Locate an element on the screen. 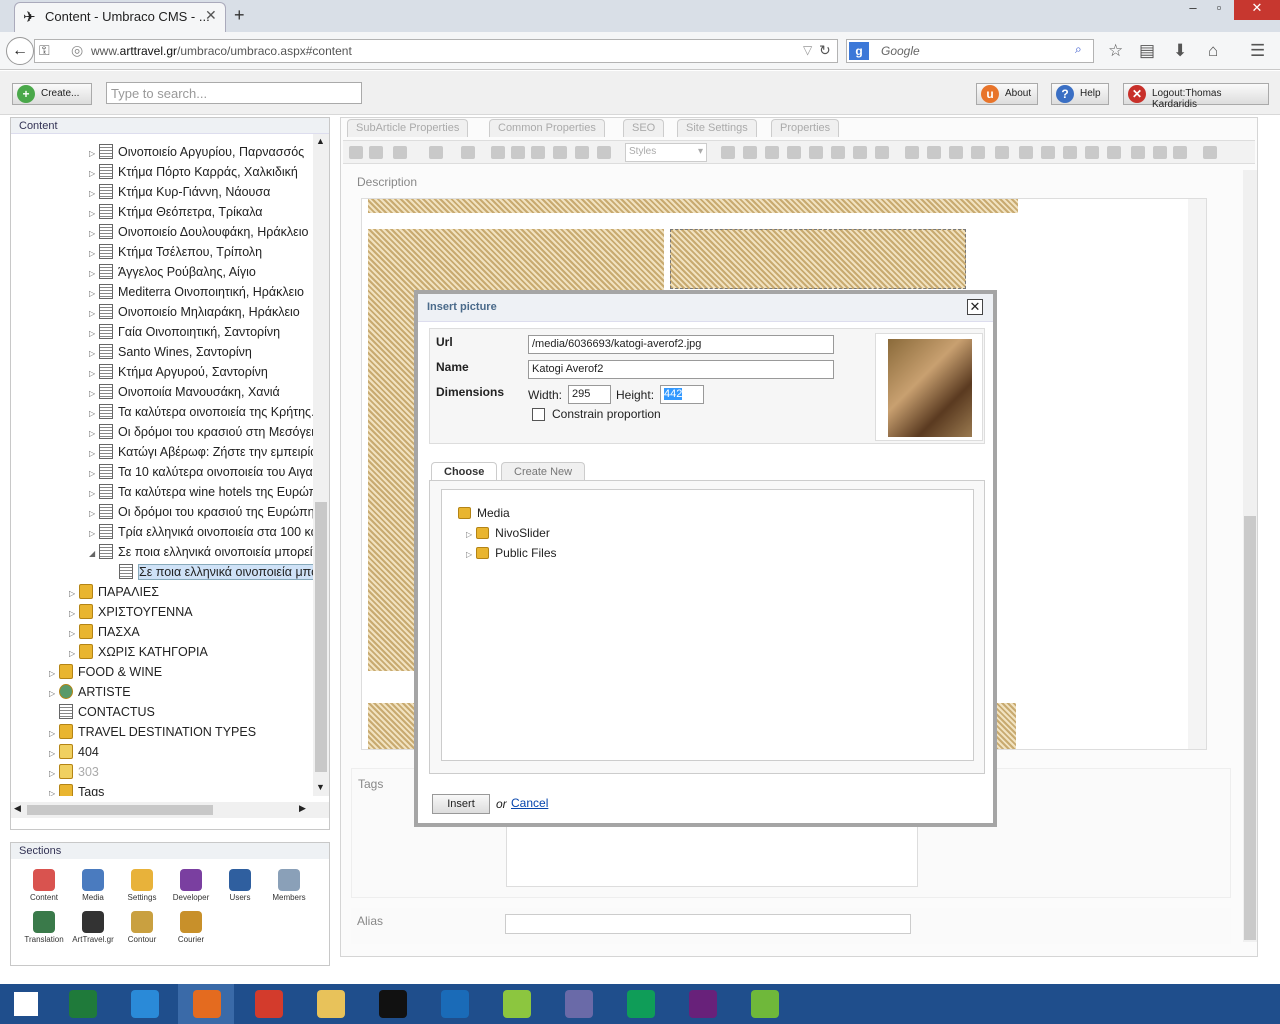  content-image-selected is located at coordinates (818, 259).